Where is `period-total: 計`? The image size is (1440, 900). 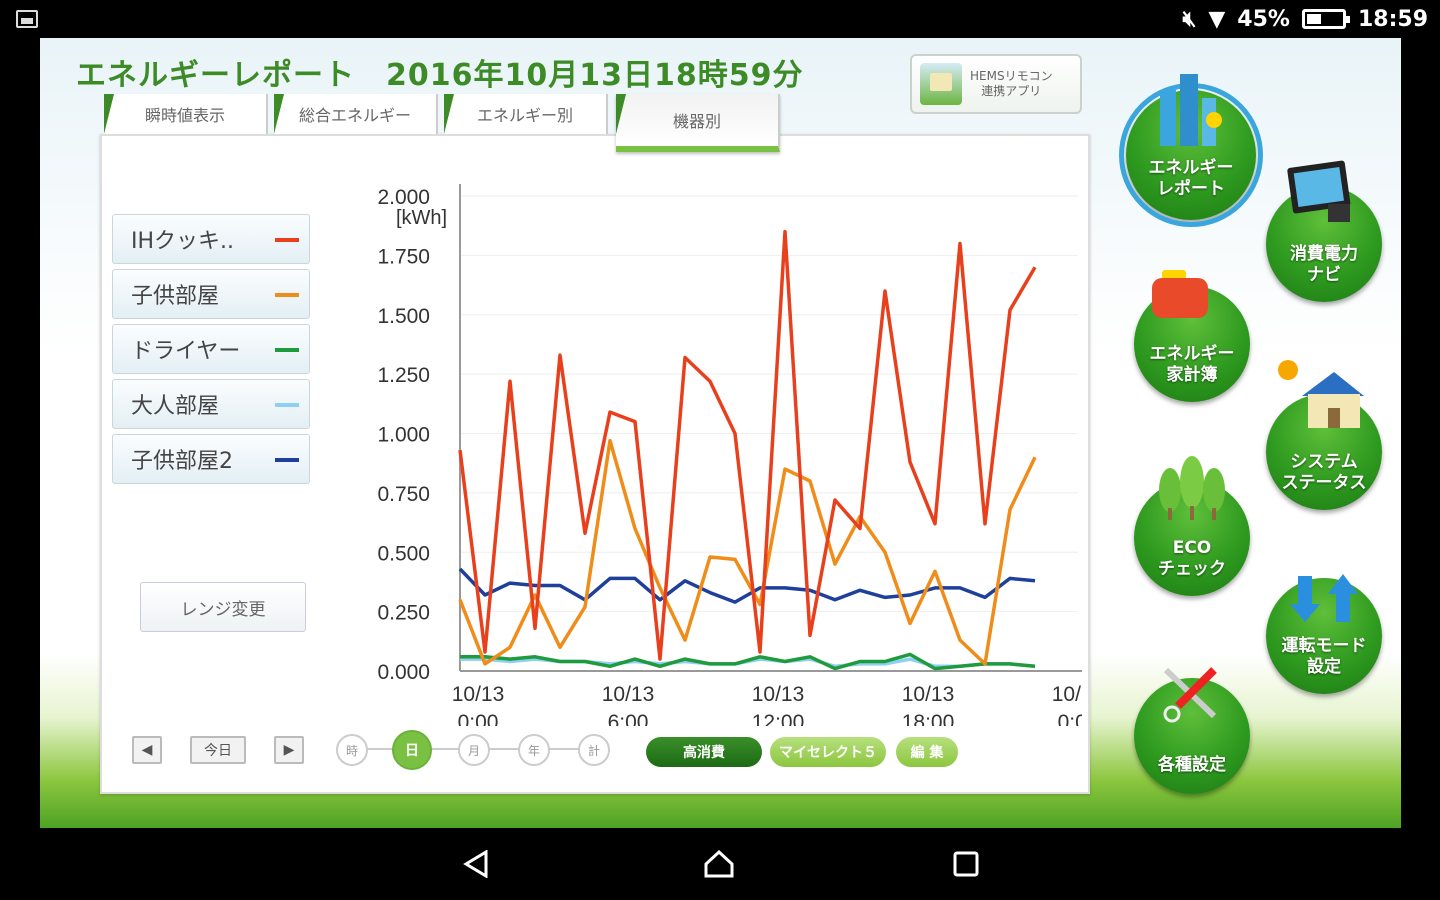
period-total: 計 is located at coordinates (594, 750).